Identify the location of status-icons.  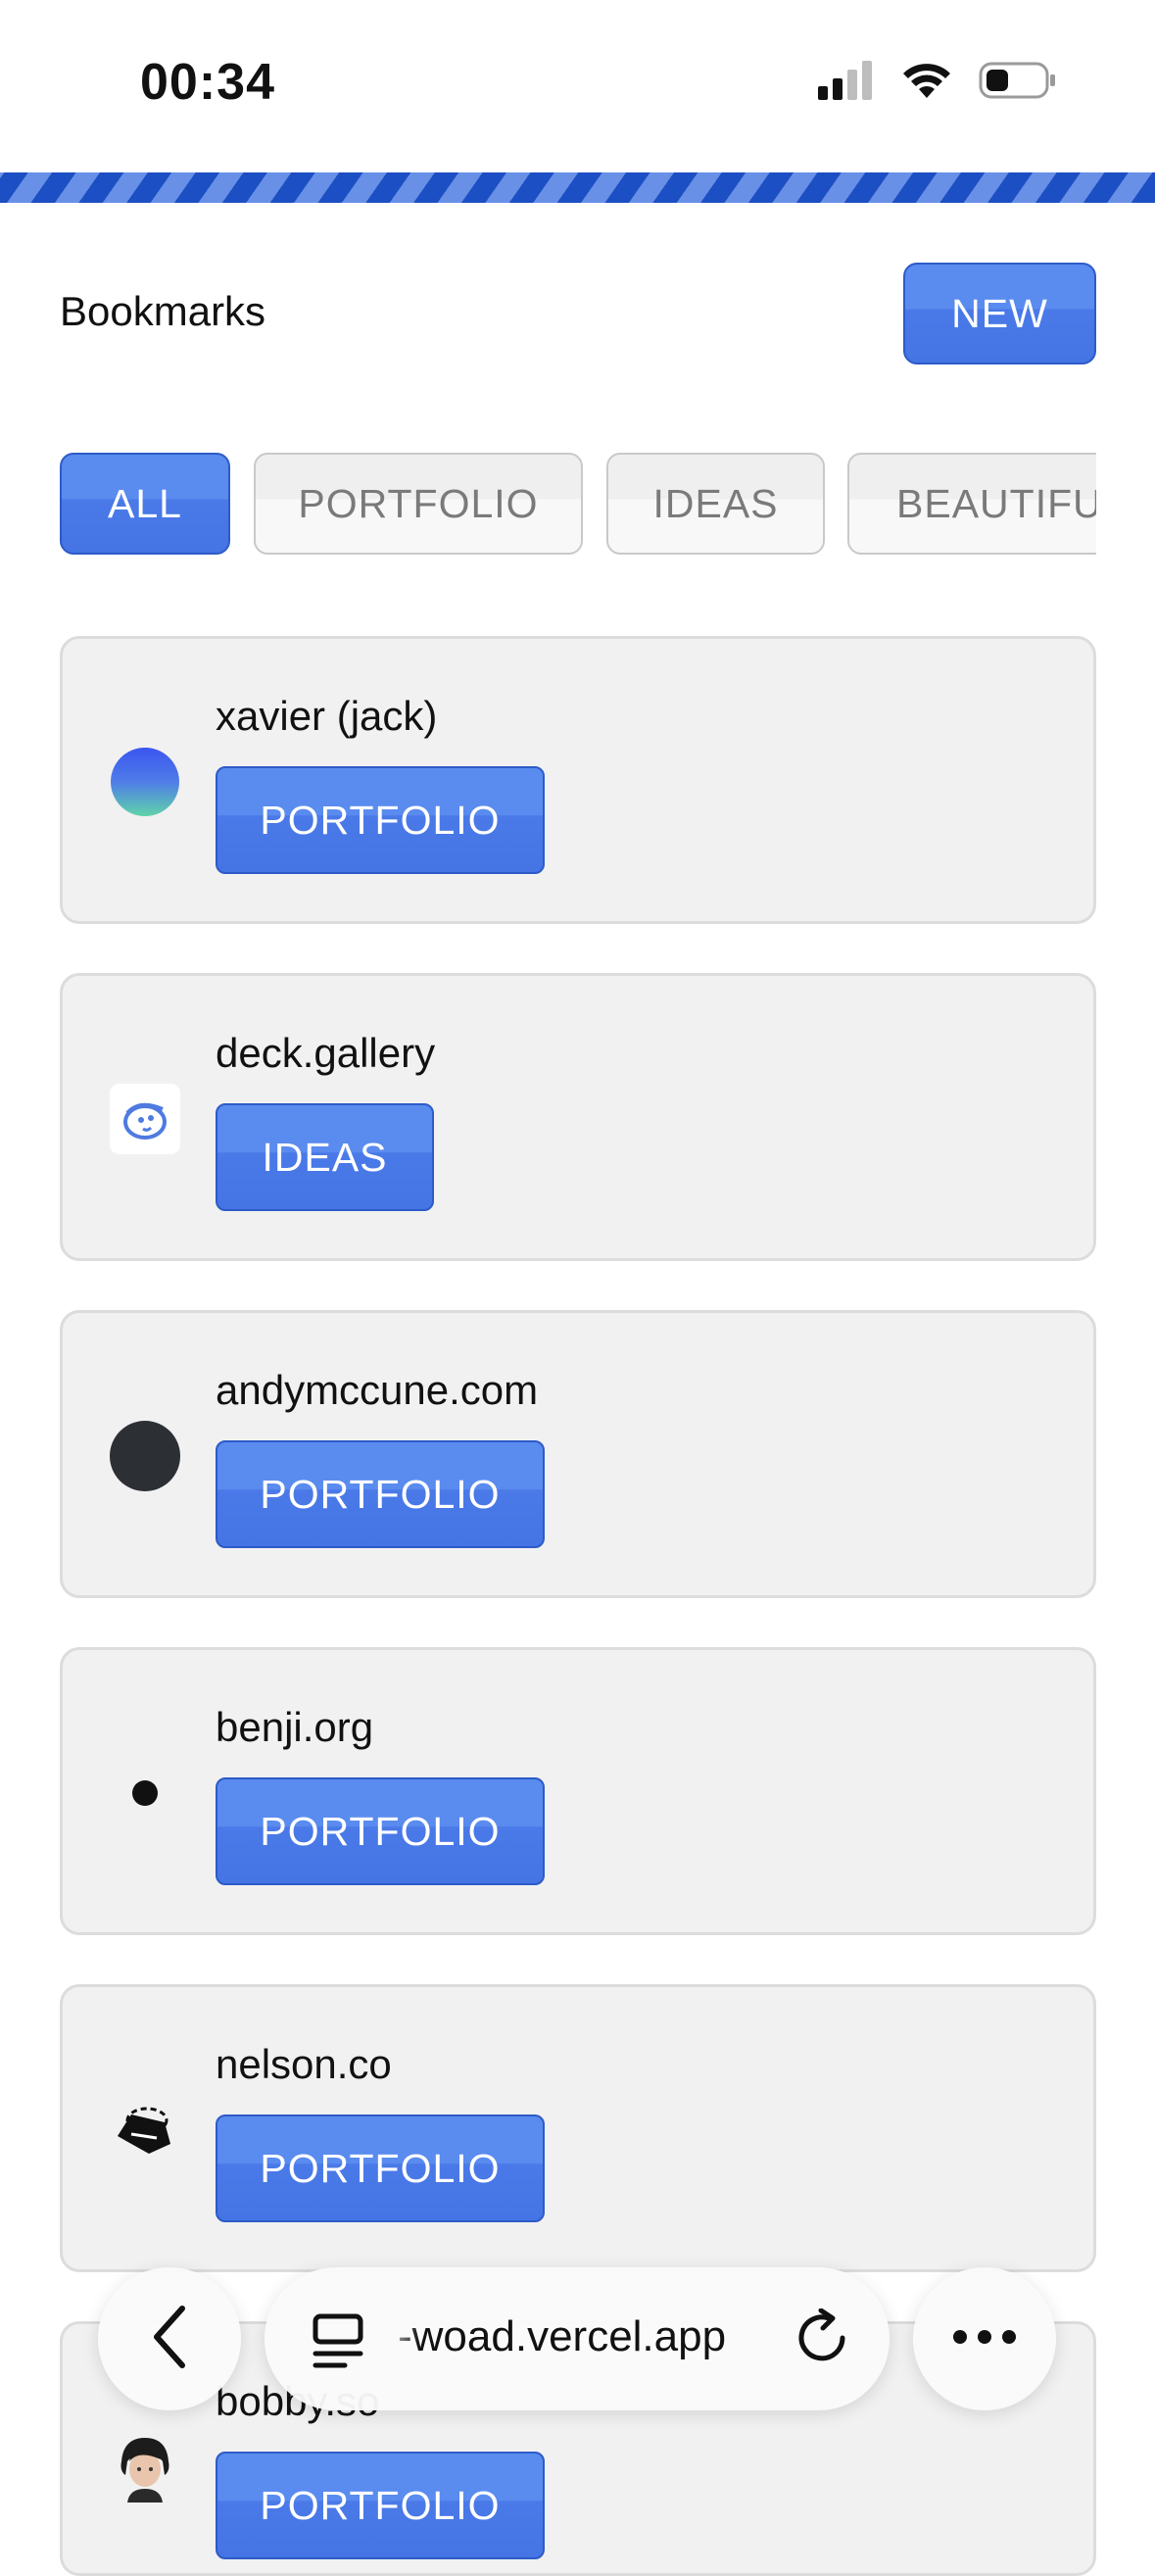
(937, 83).